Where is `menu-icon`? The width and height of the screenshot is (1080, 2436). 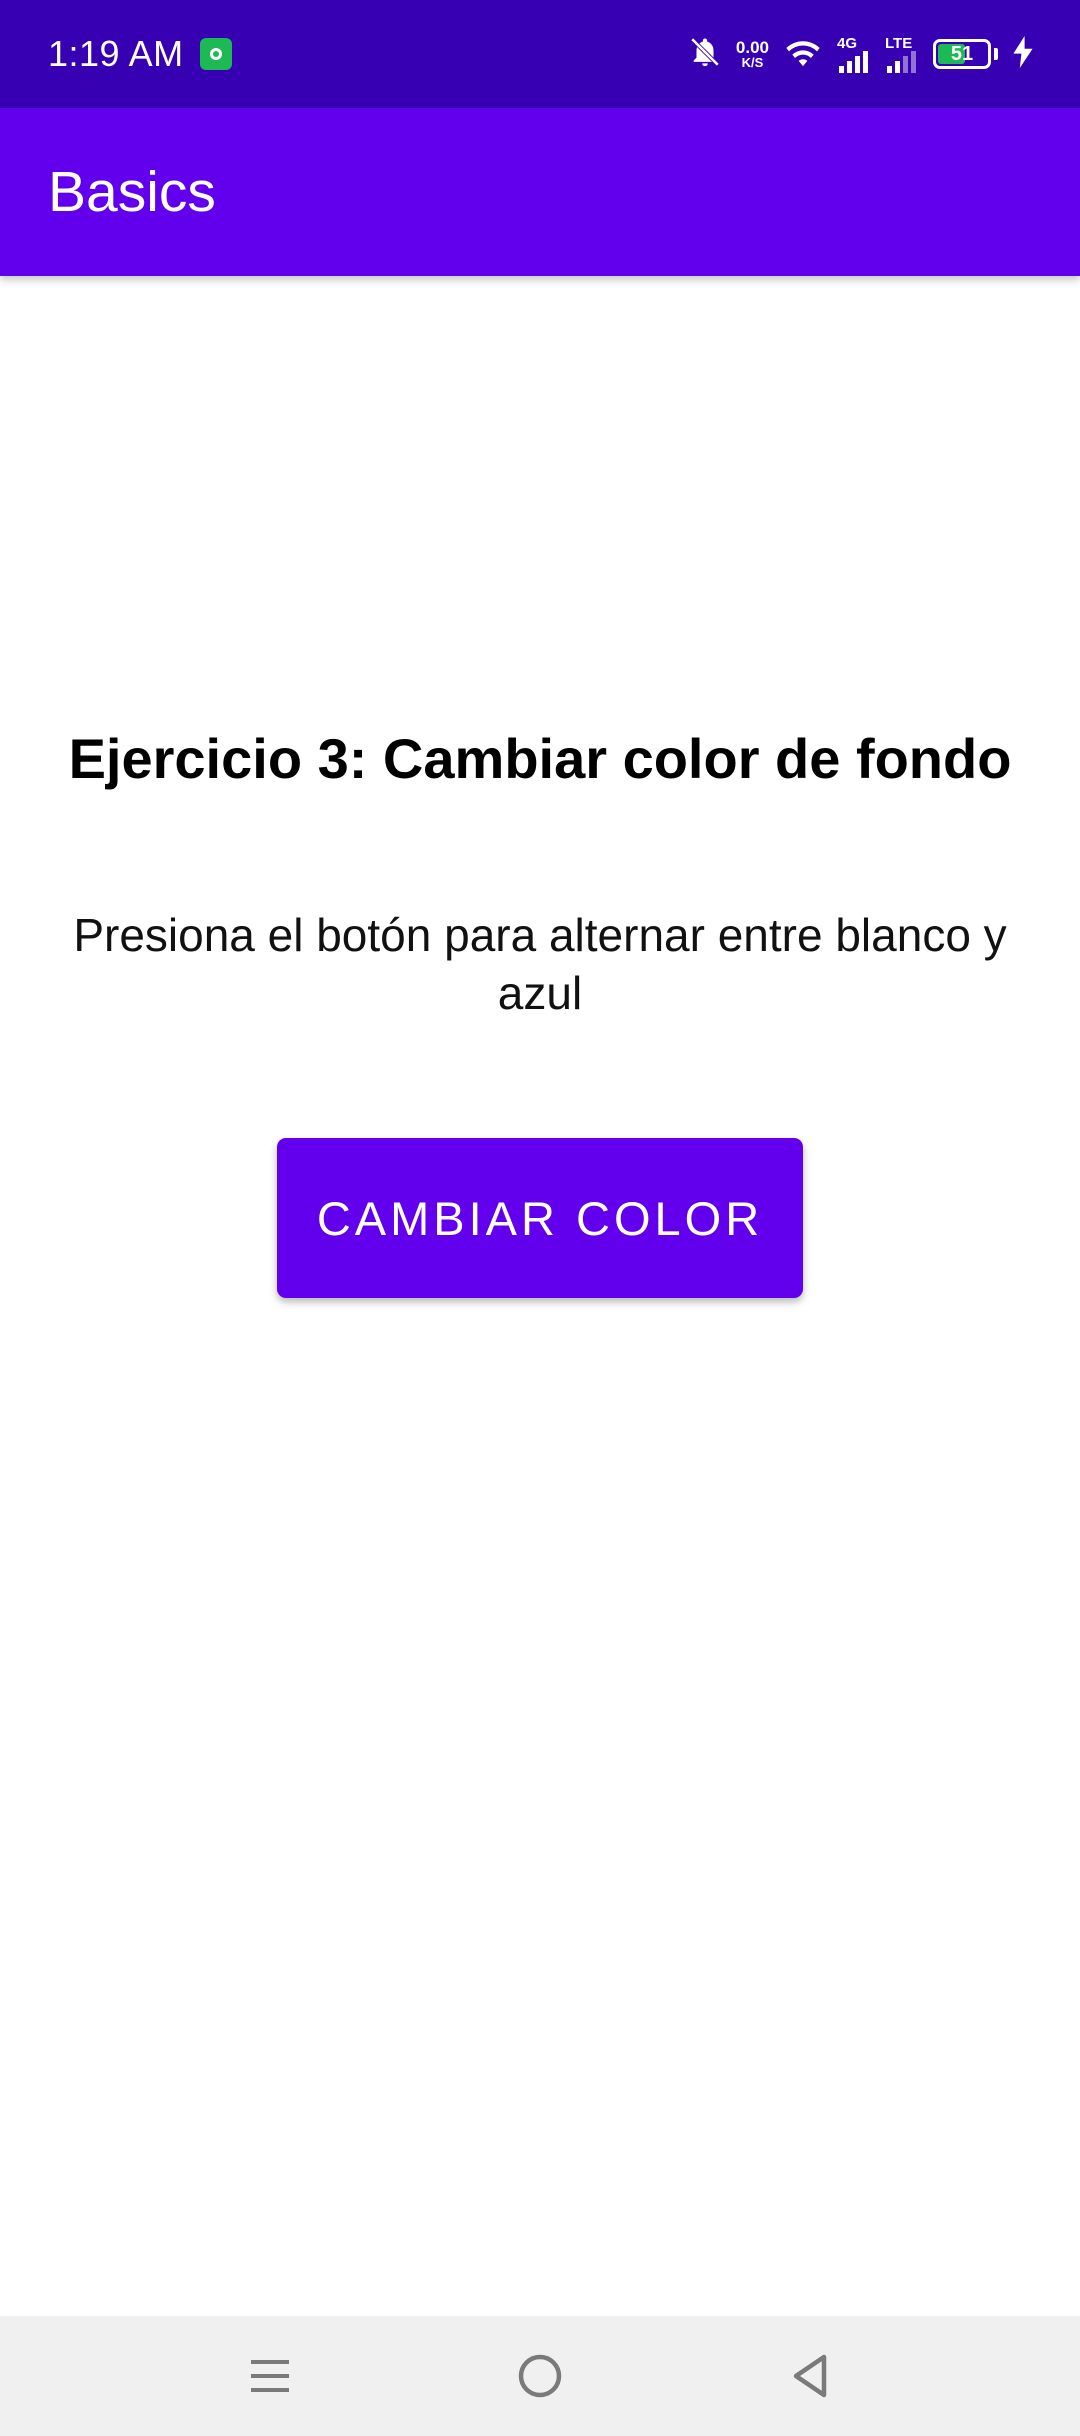
menu-icon is located at coordinates (270, 2376).